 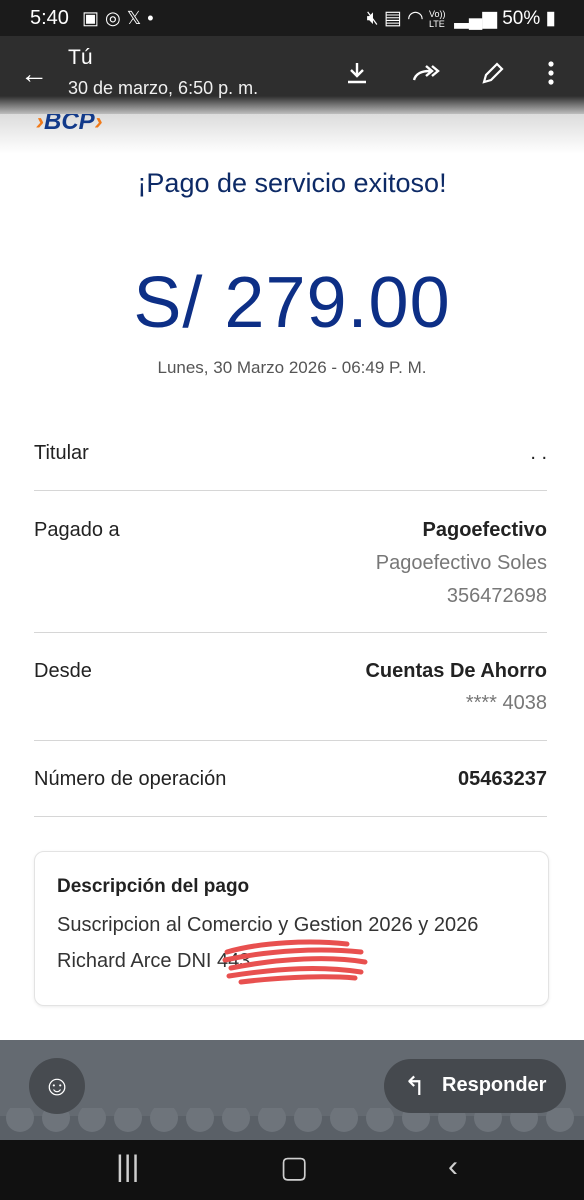 I want to click on battery-saver-icon: ▤, so click(x=392, y=18).